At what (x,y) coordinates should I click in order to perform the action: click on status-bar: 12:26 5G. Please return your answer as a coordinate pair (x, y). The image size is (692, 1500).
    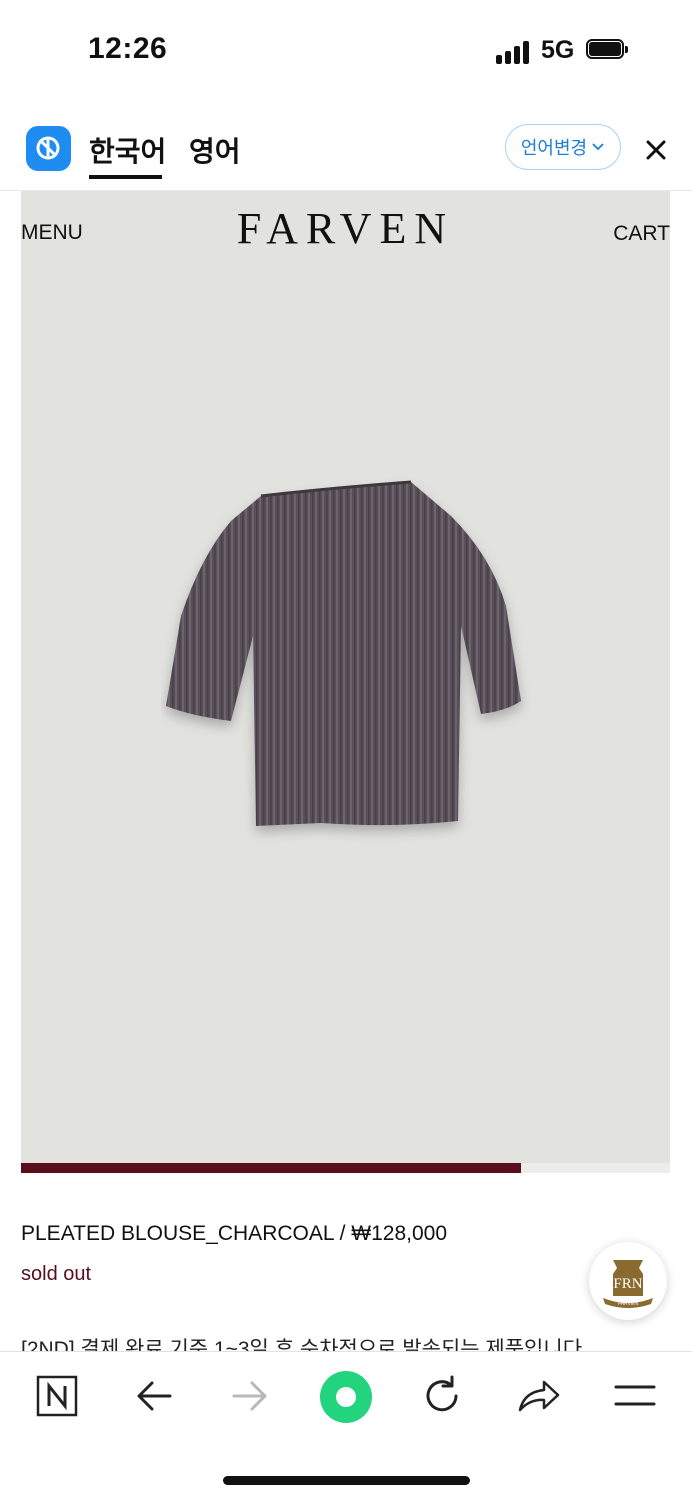
    Looking at the image, I should click on (346, 50).